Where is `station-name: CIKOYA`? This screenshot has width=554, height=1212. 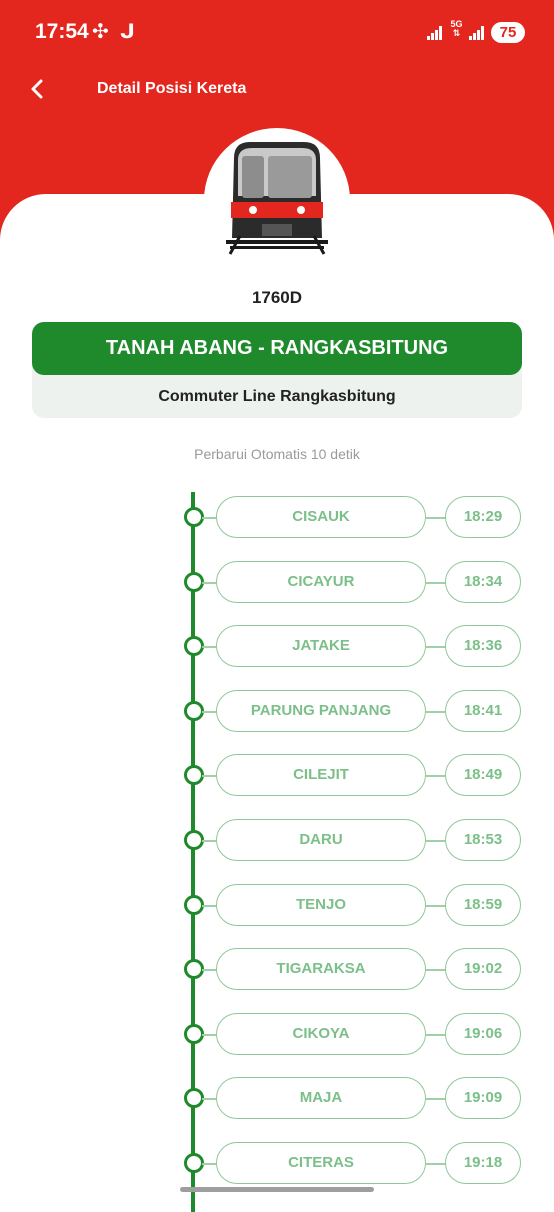 station-name: CIKOYA is located at coordinates (321, 1034).